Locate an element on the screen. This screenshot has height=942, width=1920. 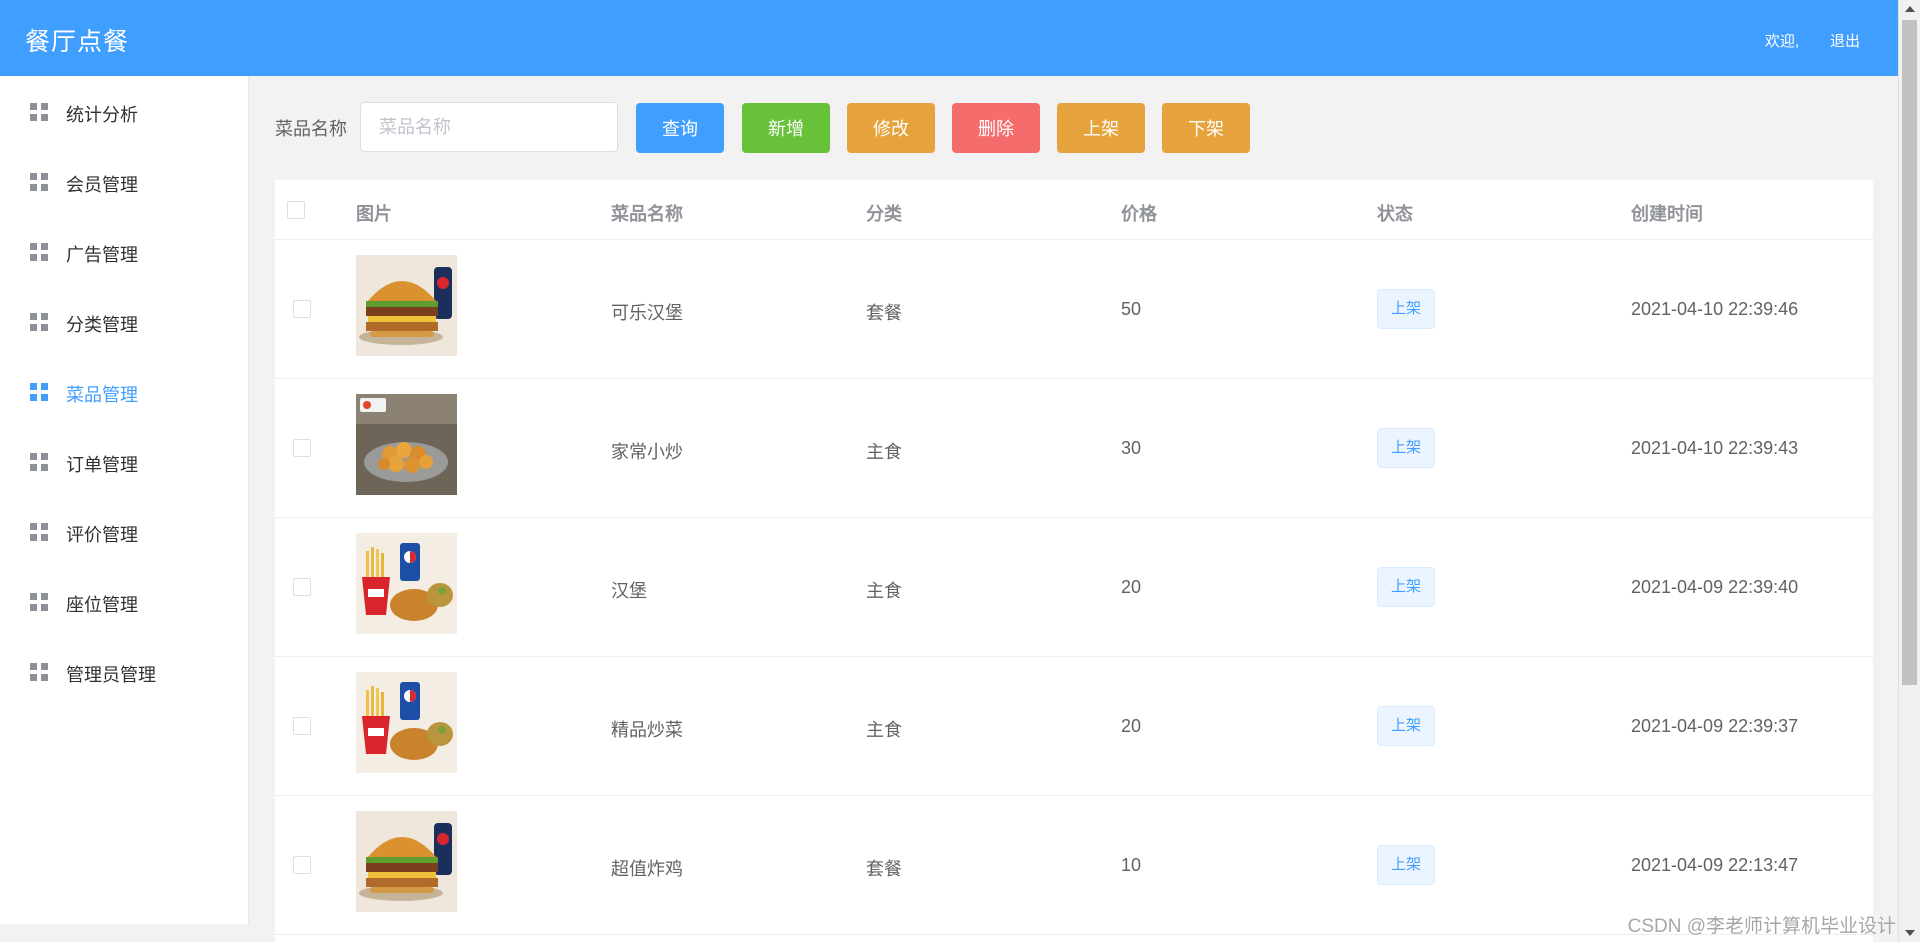
query-button: 查询 is located at coordinates (680, 128).